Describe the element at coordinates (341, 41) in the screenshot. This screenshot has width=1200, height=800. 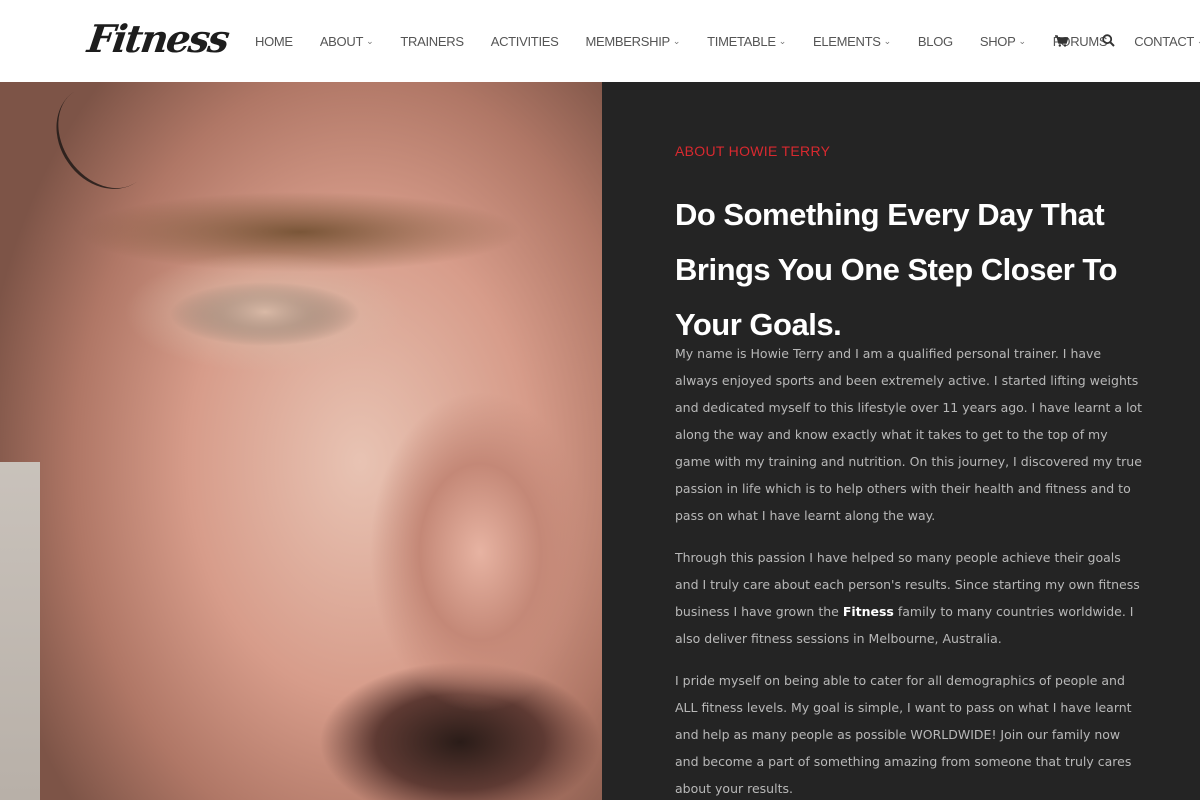
I see `nav-label: ABOUT` at that location.